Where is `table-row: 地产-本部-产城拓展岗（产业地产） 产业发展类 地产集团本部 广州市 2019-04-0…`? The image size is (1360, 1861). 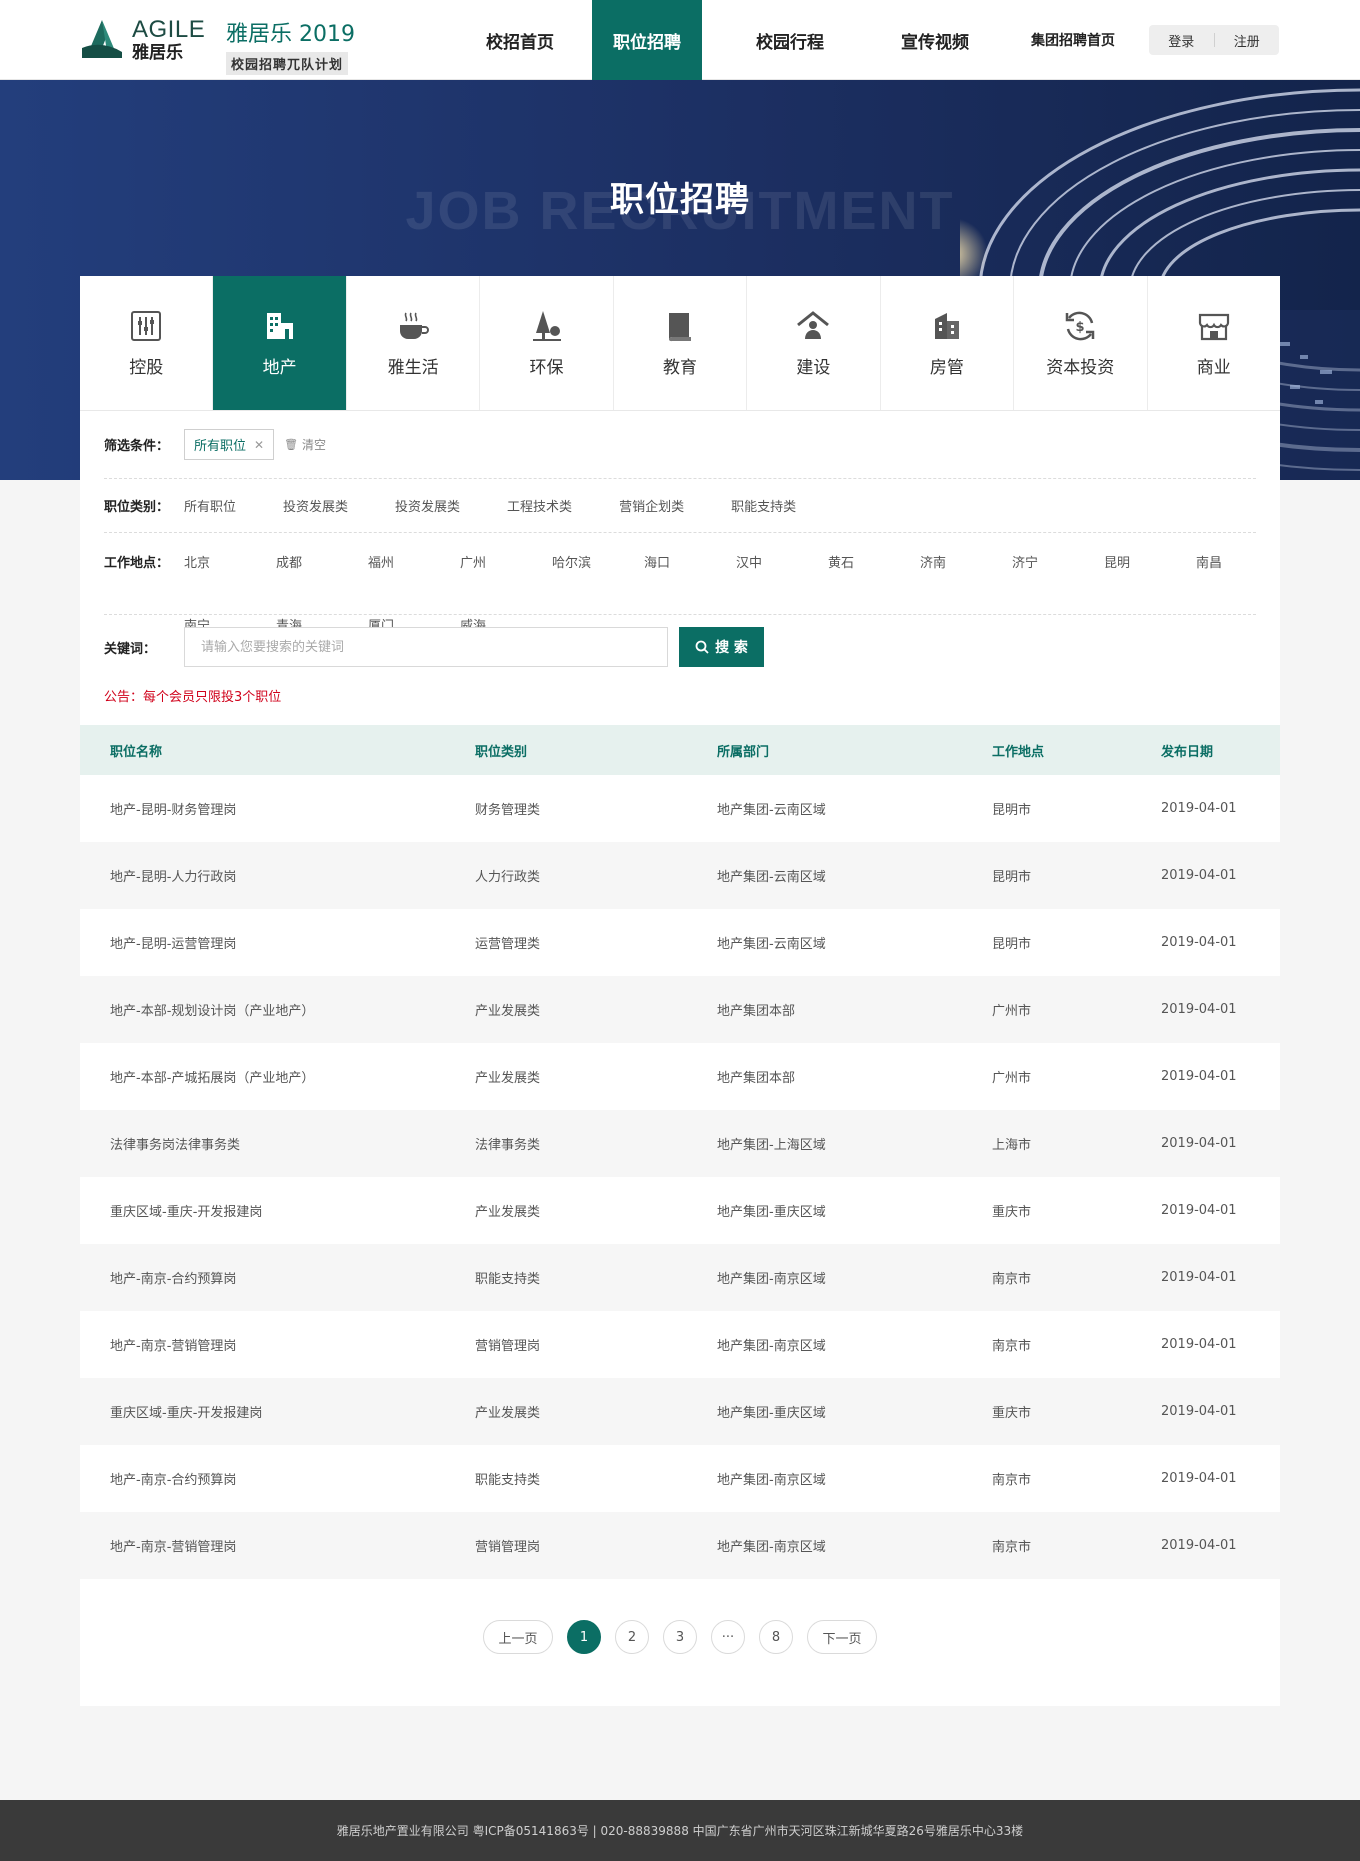 table-row: 地产-本部-产城拓展岗（产业地产） 产业发展类 地产集团本部 广州市 2019-04-0… is located at coordinates (680, 1076).